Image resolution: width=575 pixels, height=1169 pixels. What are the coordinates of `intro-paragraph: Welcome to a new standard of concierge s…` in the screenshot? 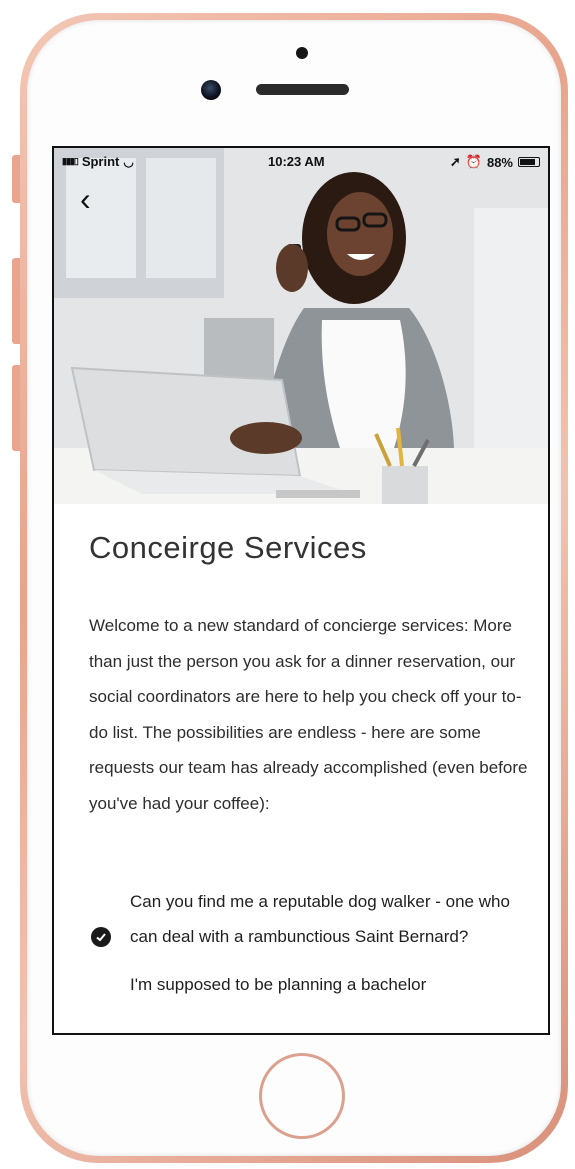 It's located at (308, 714).